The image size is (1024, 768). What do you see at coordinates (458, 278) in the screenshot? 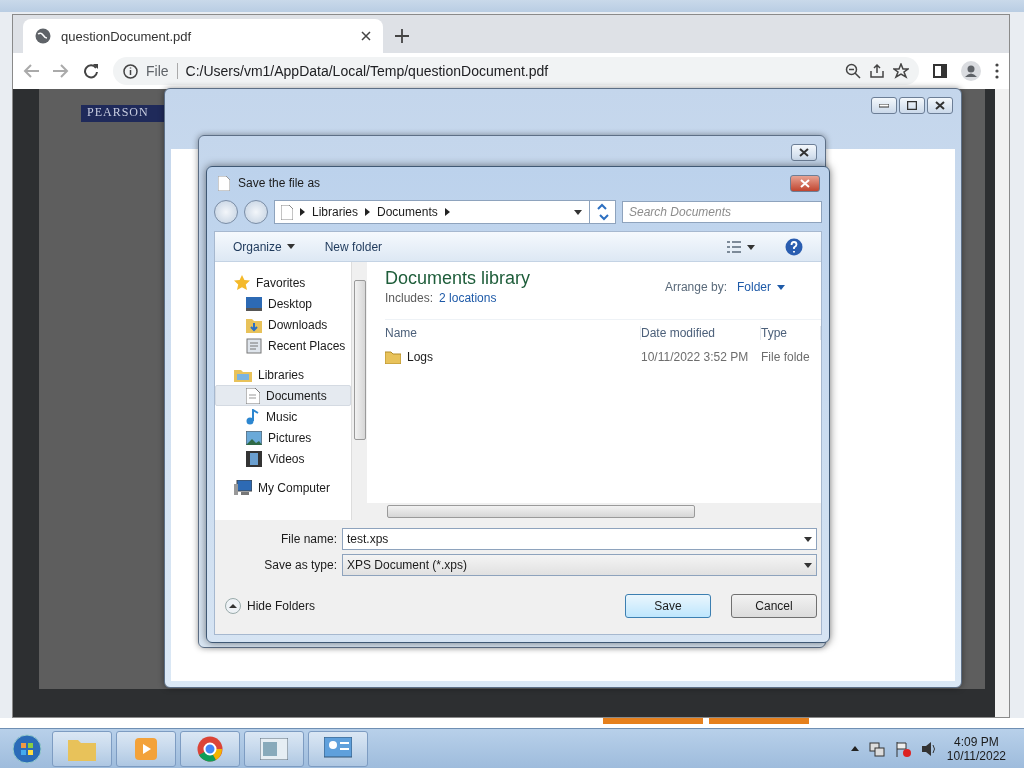
I see `library-title: Documents library` at bounding box center [458, 278].